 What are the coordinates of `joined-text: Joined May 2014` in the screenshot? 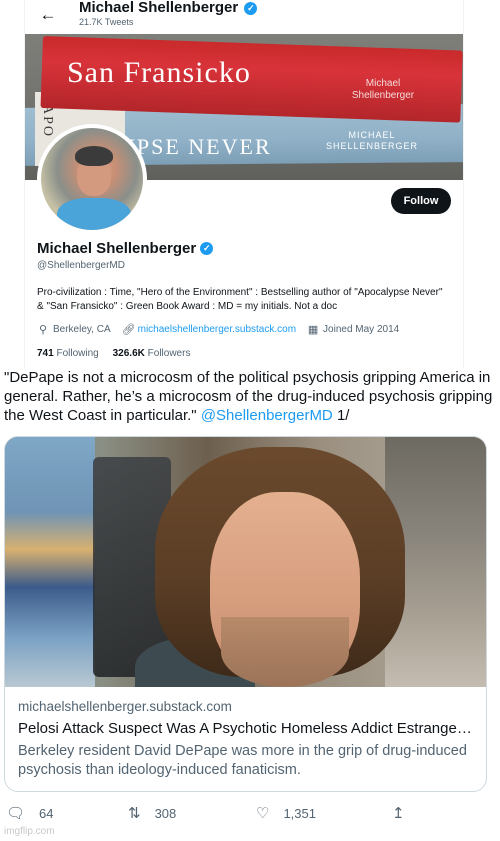 It's located at (361, 329).